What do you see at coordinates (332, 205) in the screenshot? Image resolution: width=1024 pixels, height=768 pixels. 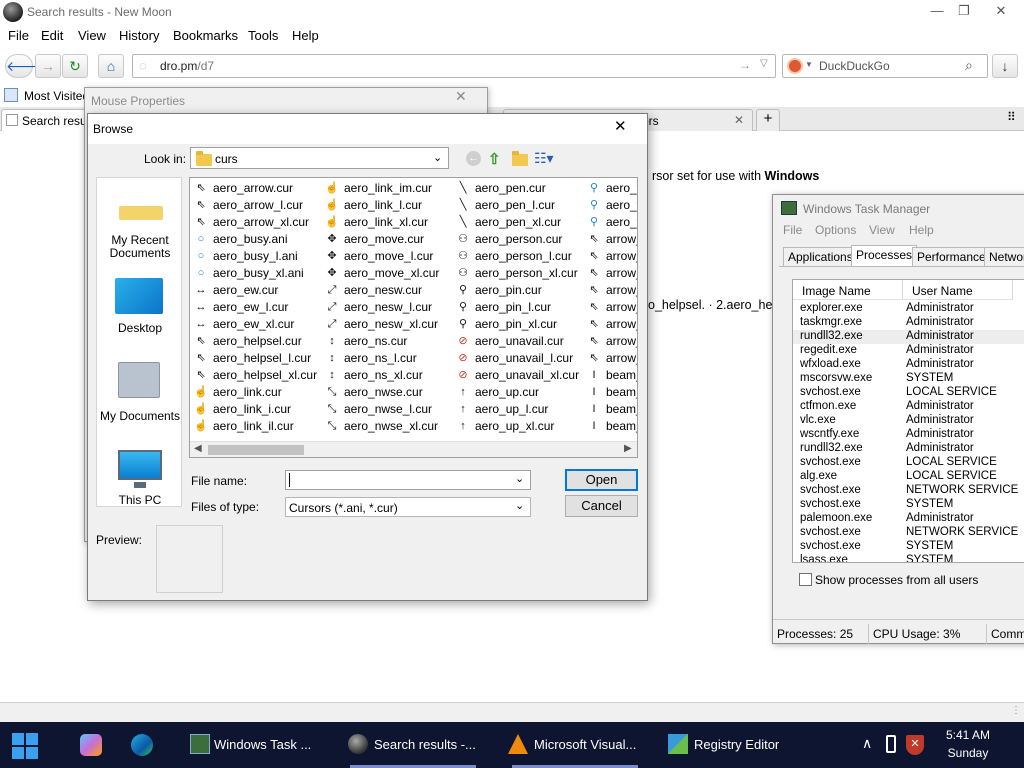 I see `link-cursor-icon: ☝` at bounding box center [332, 205].